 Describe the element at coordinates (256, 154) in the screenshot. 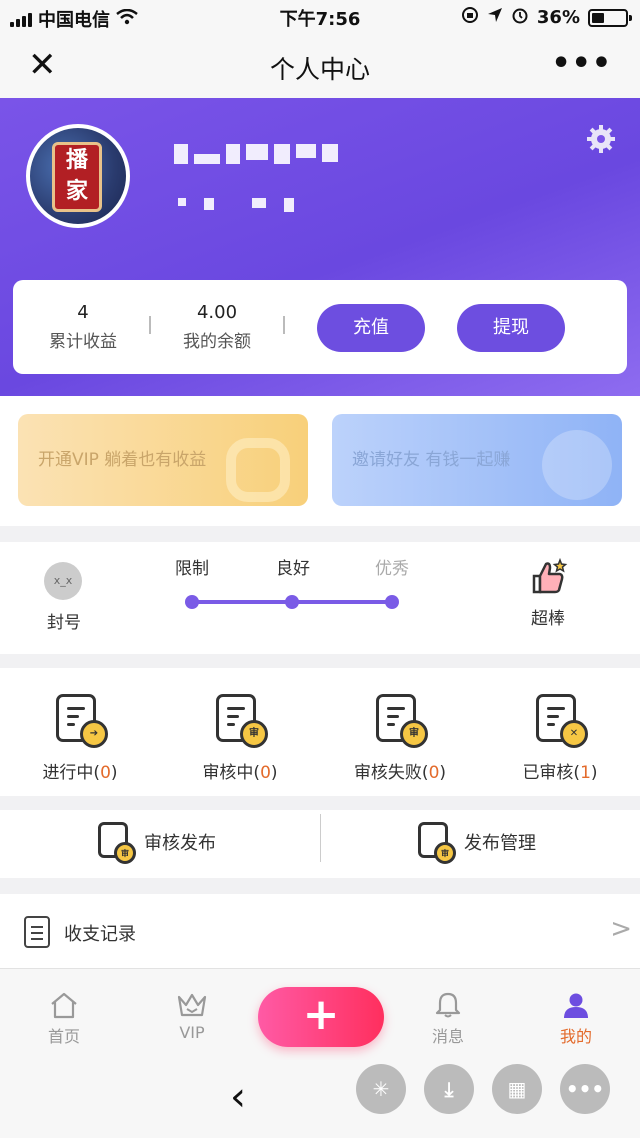

I see `username-blurred` at that location.